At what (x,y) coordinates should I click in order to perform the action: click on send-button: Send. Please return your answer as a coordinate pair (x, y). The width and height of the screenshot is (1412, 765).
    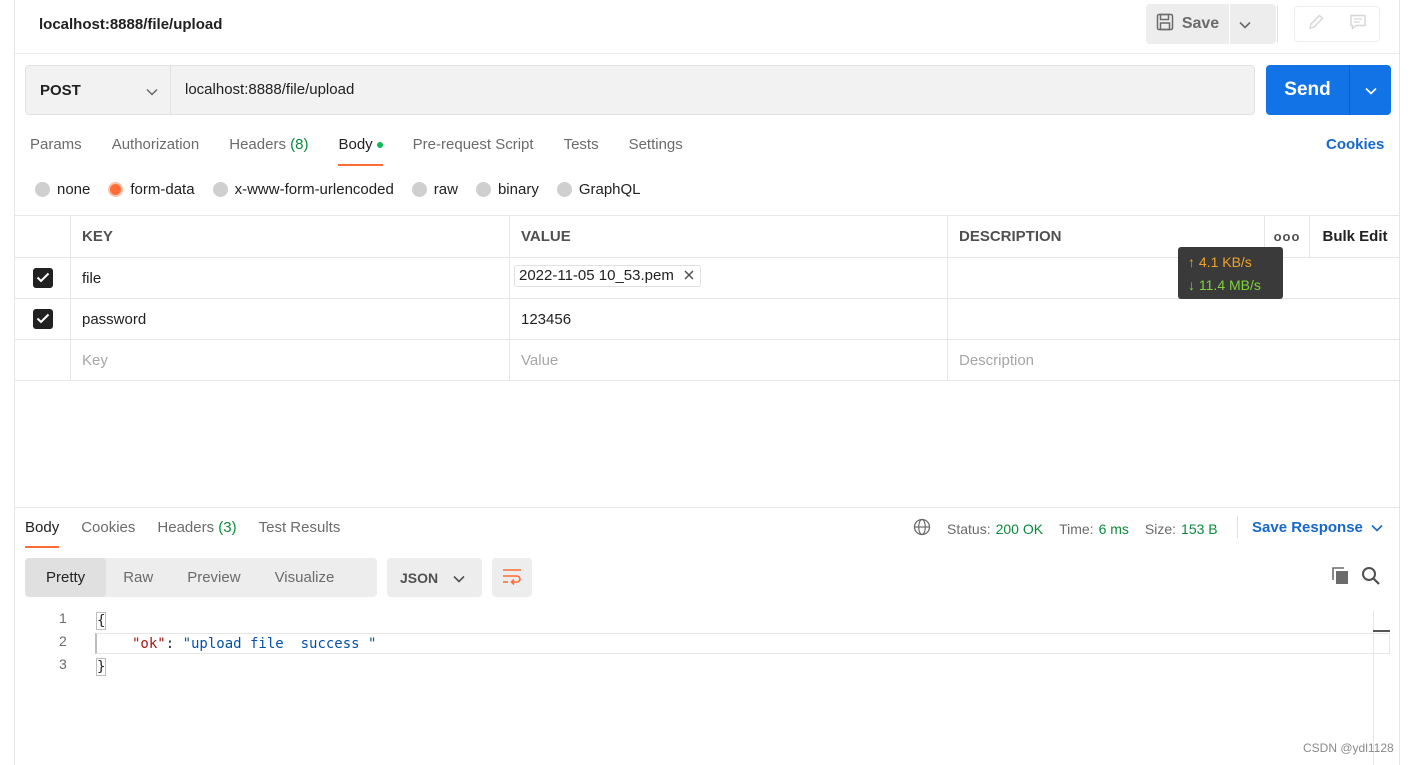
    Looking at the image, I should click on (1308, 90).